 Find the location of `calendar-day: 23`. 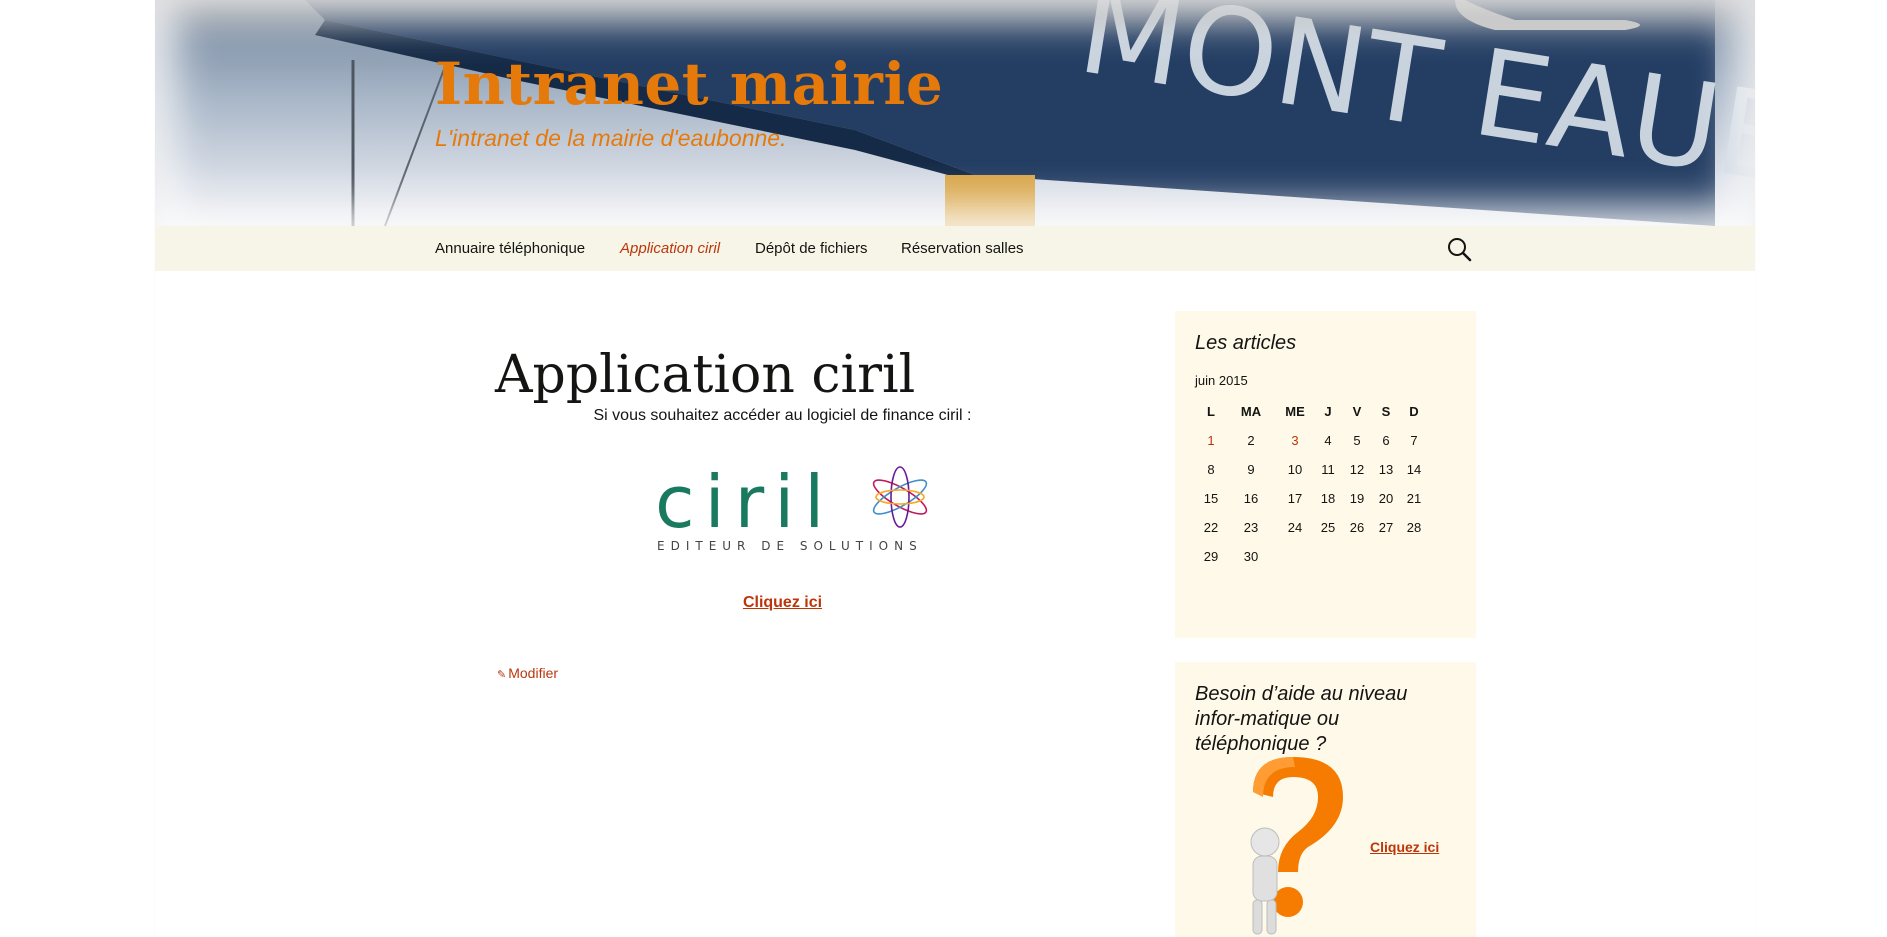

calendar-day: 23 is located at coordinates (1251, 527).